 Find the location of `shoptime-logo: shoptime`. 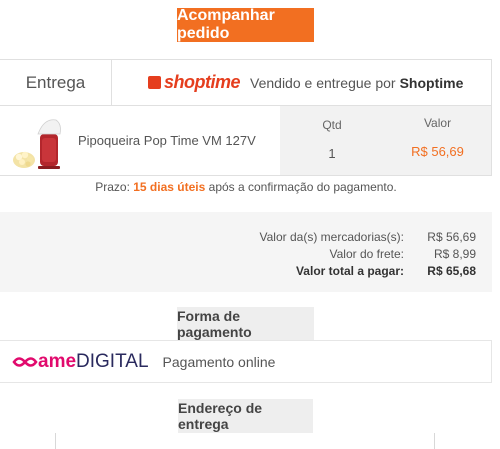

shoptime-logo: shoptime is located at coordinates (194, 82).